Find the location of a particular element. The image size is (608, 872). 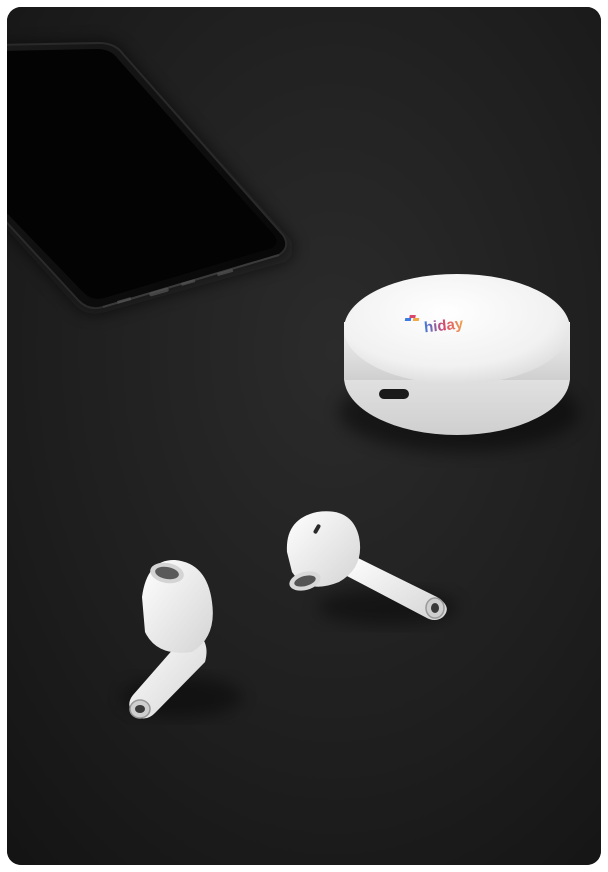

charging-case: hiday is located at coordinates (459, 363).